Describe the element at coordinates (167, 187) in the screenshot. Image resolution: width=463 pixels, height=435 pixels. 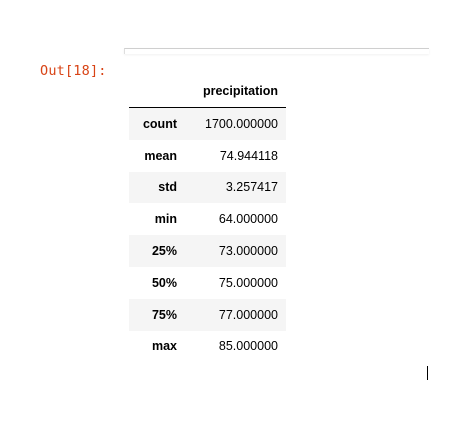
I see `row-label: std` at that location.